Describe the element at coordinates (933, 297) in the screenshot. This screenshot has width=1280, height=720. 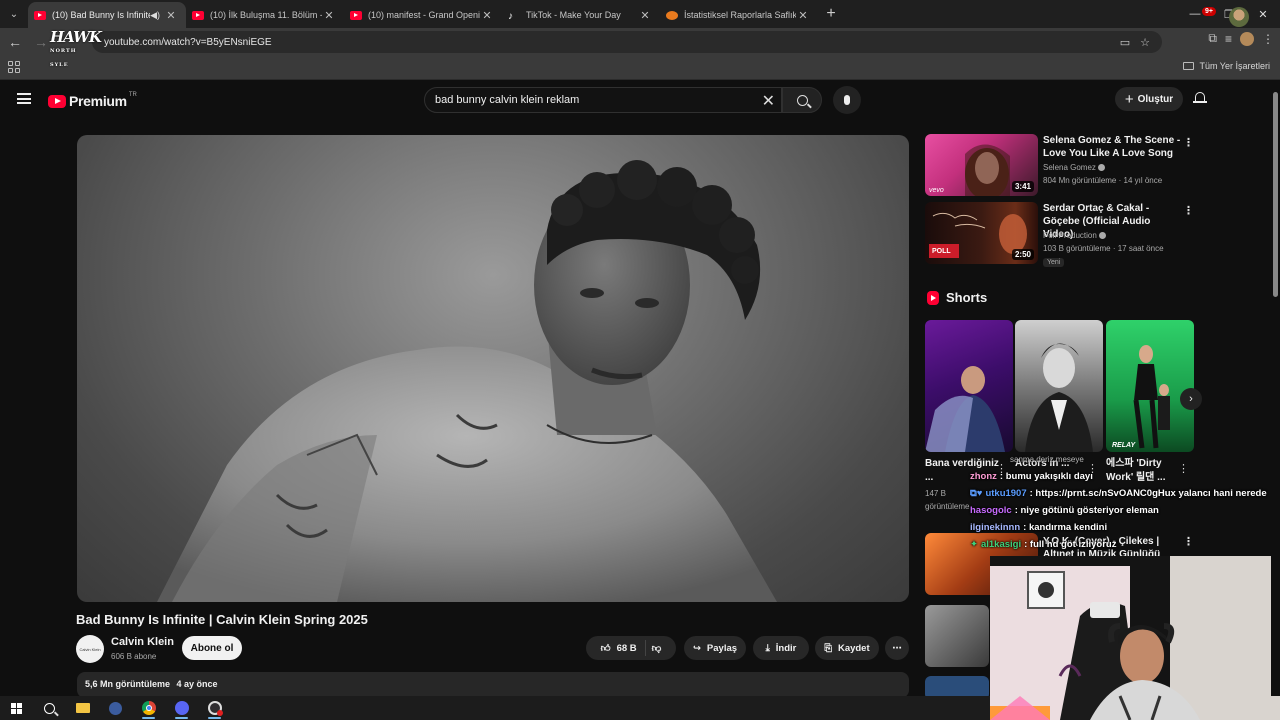
I see `shorts-icon` at that location.